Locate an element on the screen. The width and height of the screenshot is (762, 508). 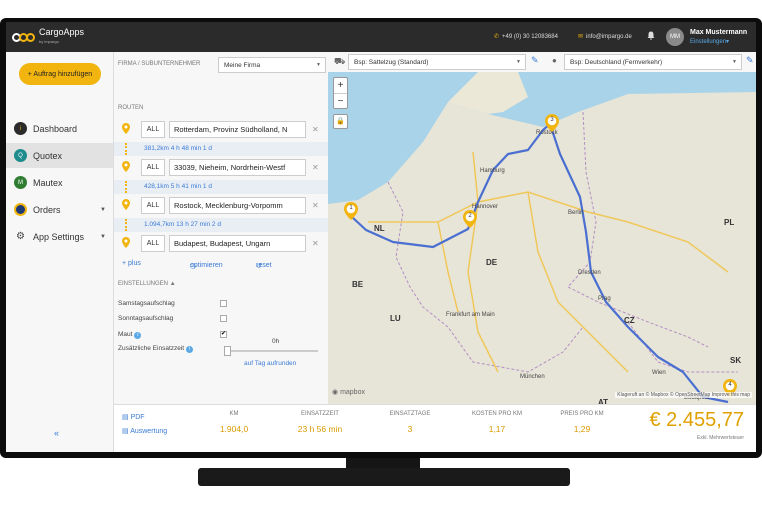
sidebar-item-mautex: M Mautex is located at coordinates (59, 182).